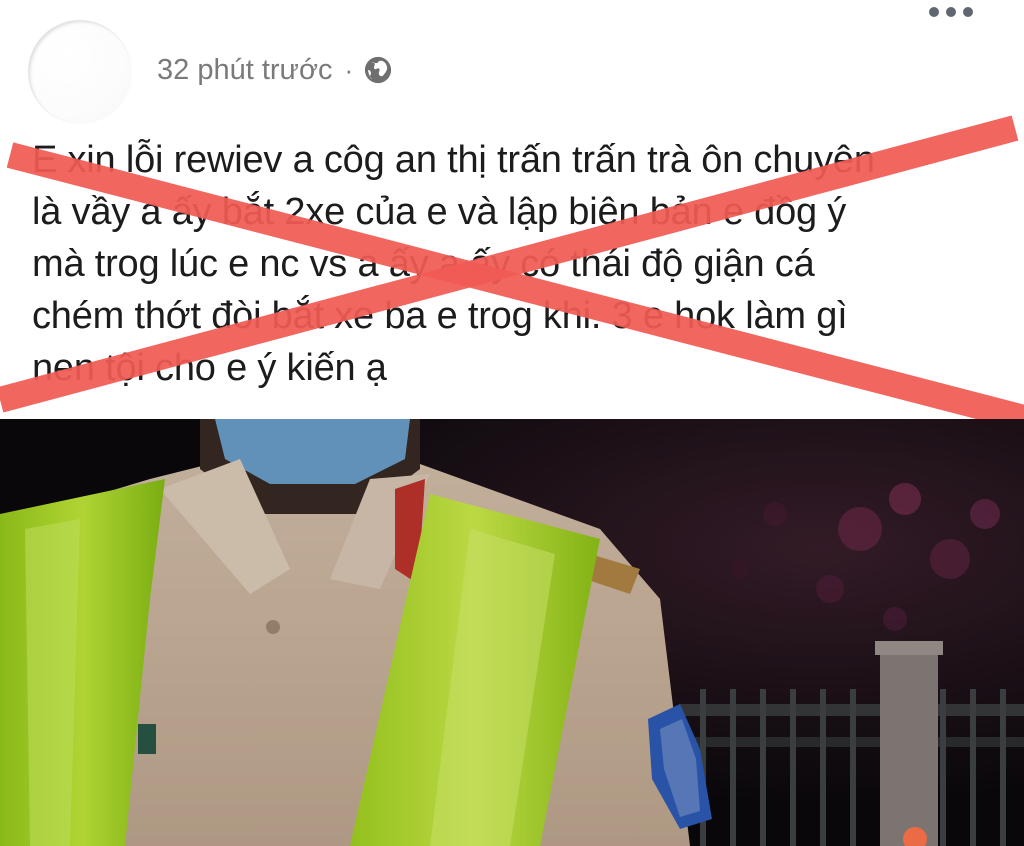 The image size is (1024, 846). Describe the element at coordinates (378, 70) in the screenshot. I see `globe-icon` at that location.